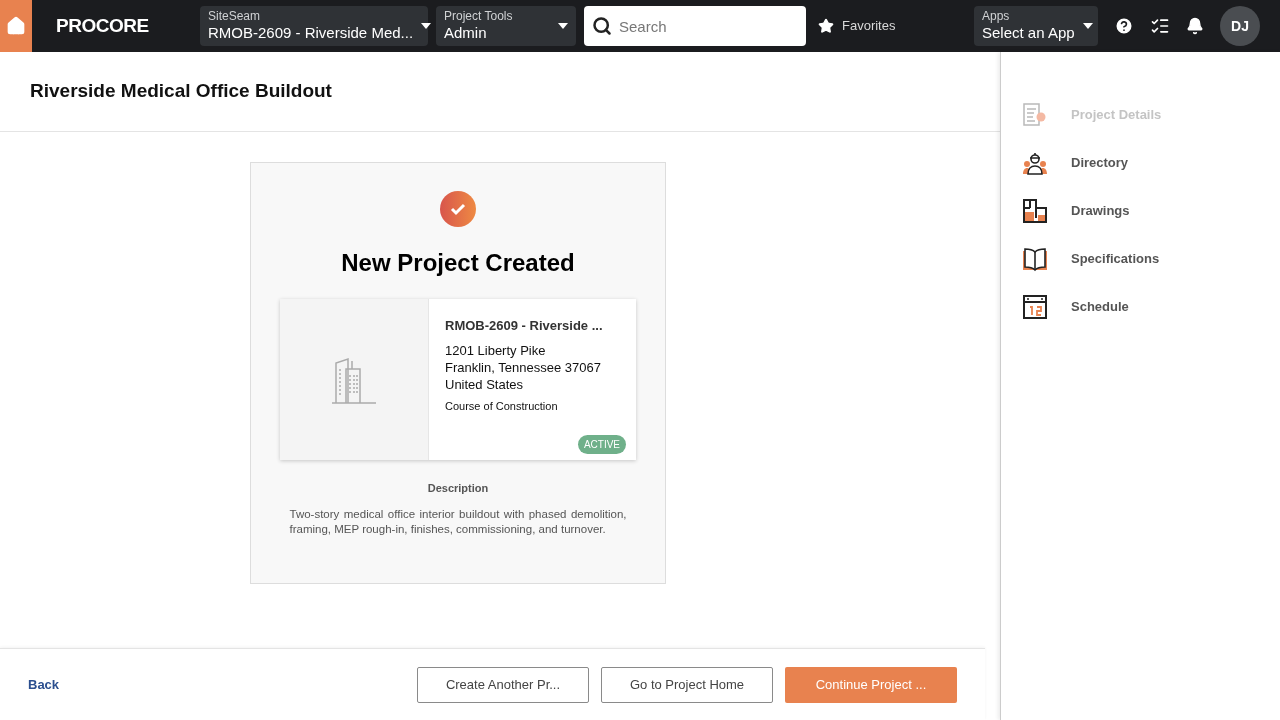 The height and width of the screenshot is (720, 1280). What do you see at coordinates (1240, 26) in the screenshot?
I see `user-avatar: DJ` at bounding box center [1240, 26].